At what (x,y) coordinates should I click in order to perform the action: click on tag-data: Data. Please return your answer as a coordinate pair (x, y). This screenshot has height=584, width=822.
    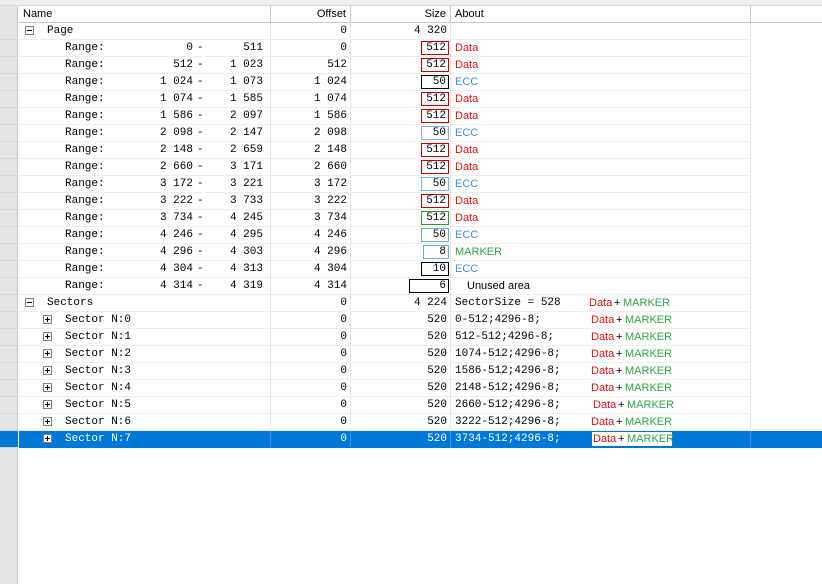
    Looking at the image, I should click on (603, 422).